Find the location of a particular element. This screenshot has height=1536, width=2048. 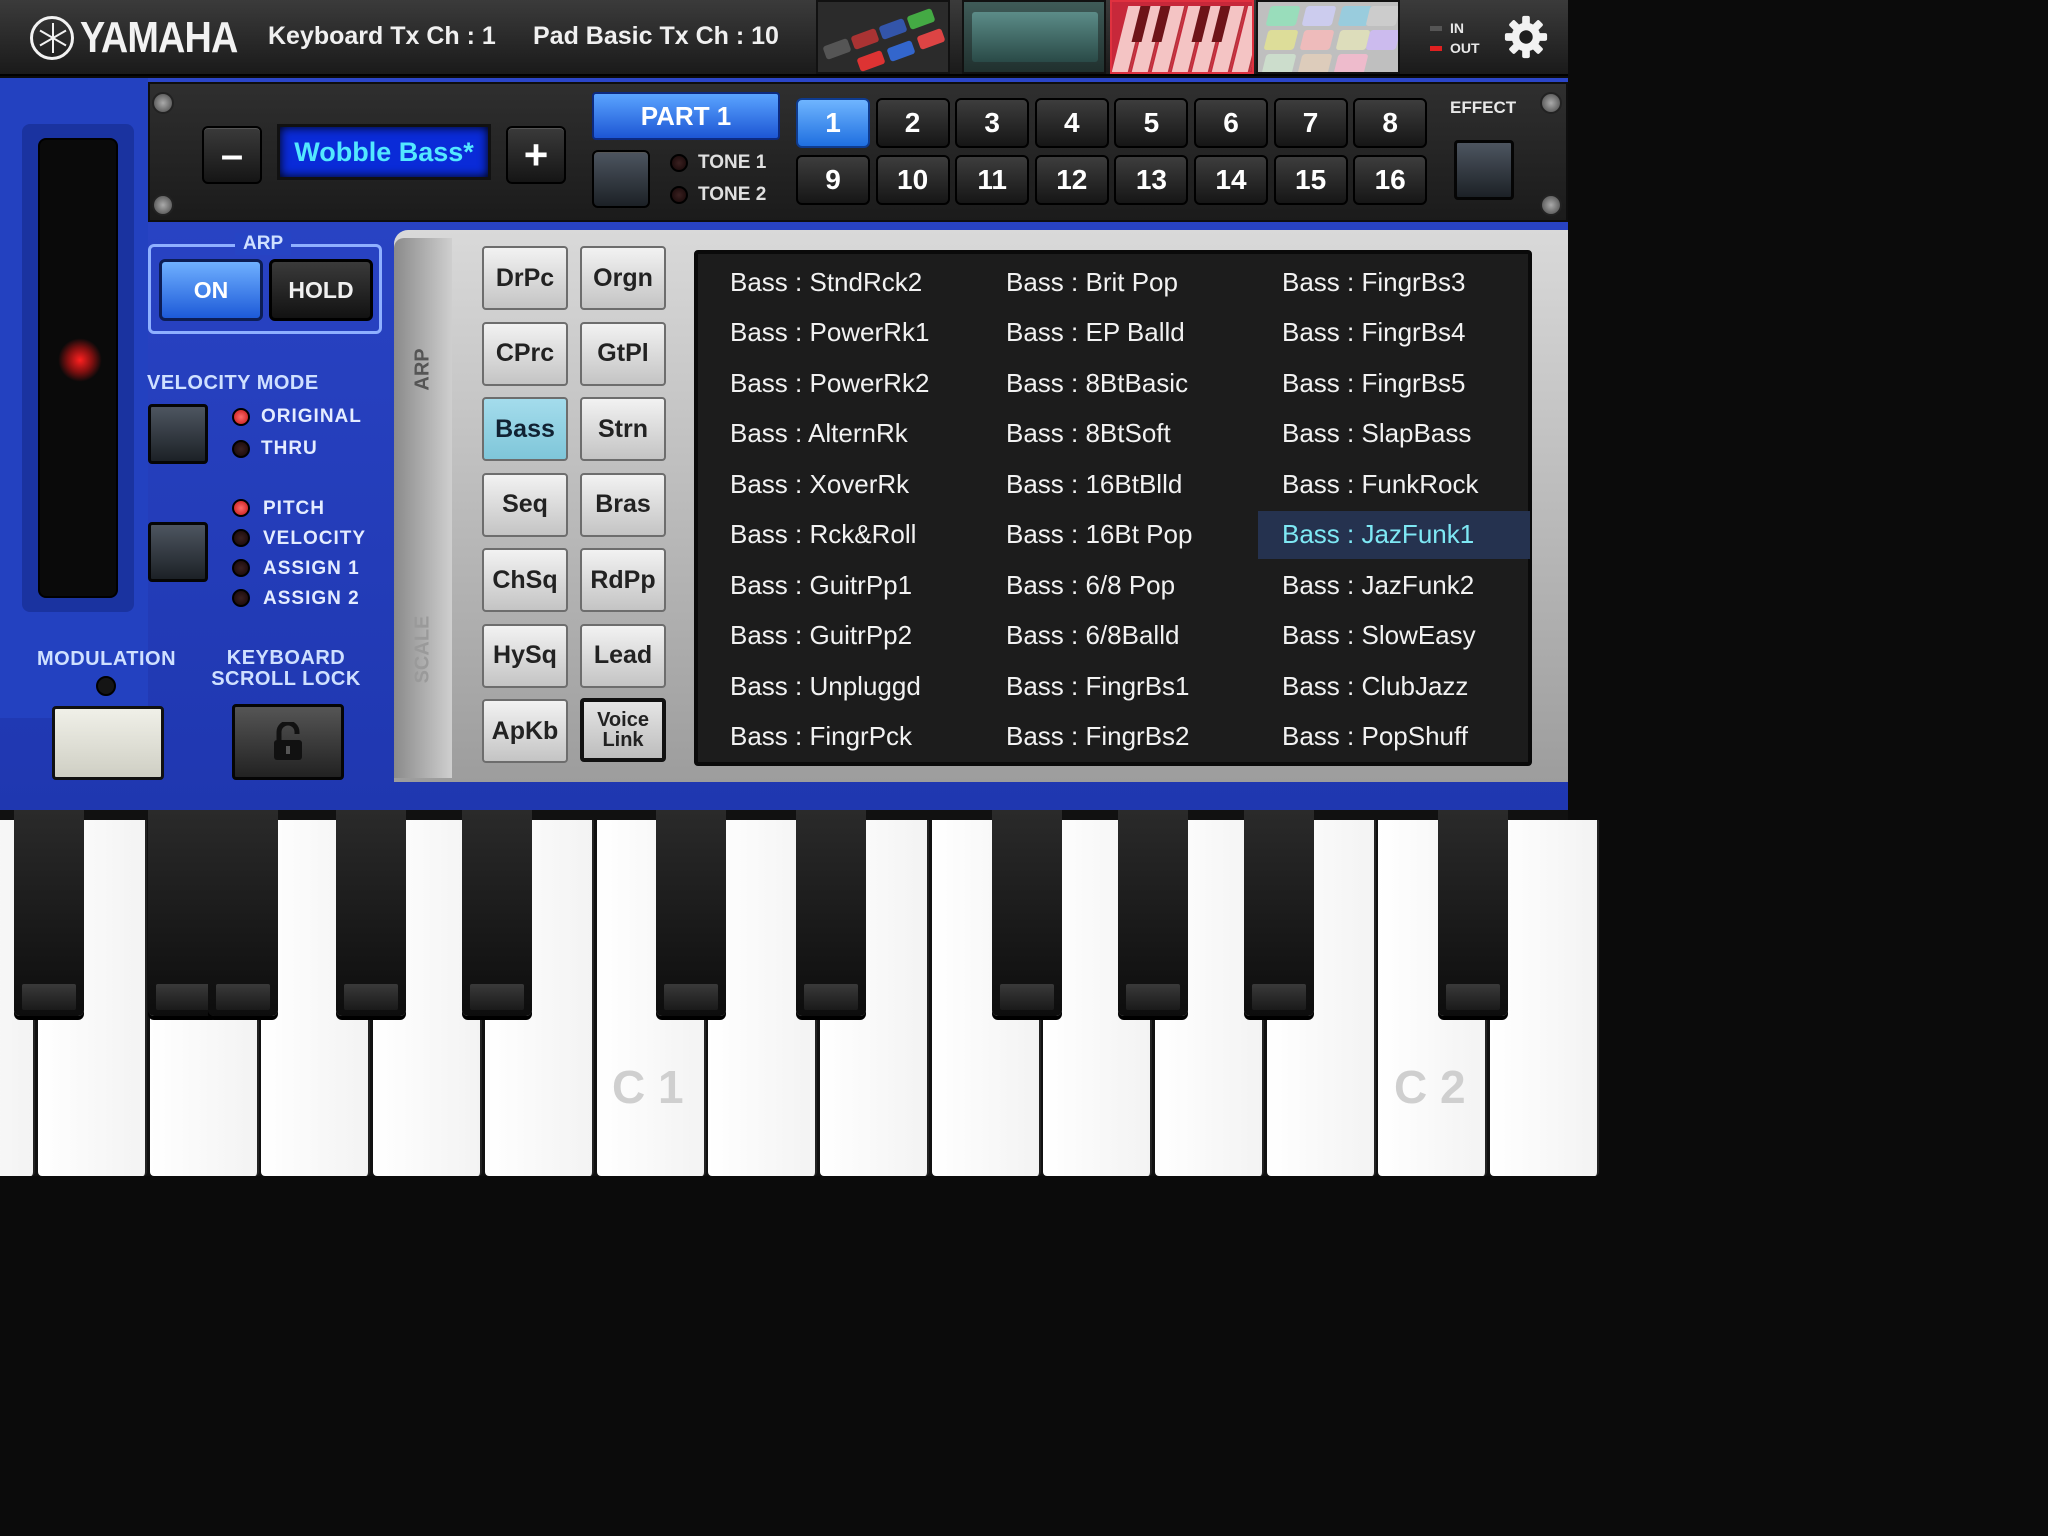

velocity-mode-button is located at coordinates (178, 434).